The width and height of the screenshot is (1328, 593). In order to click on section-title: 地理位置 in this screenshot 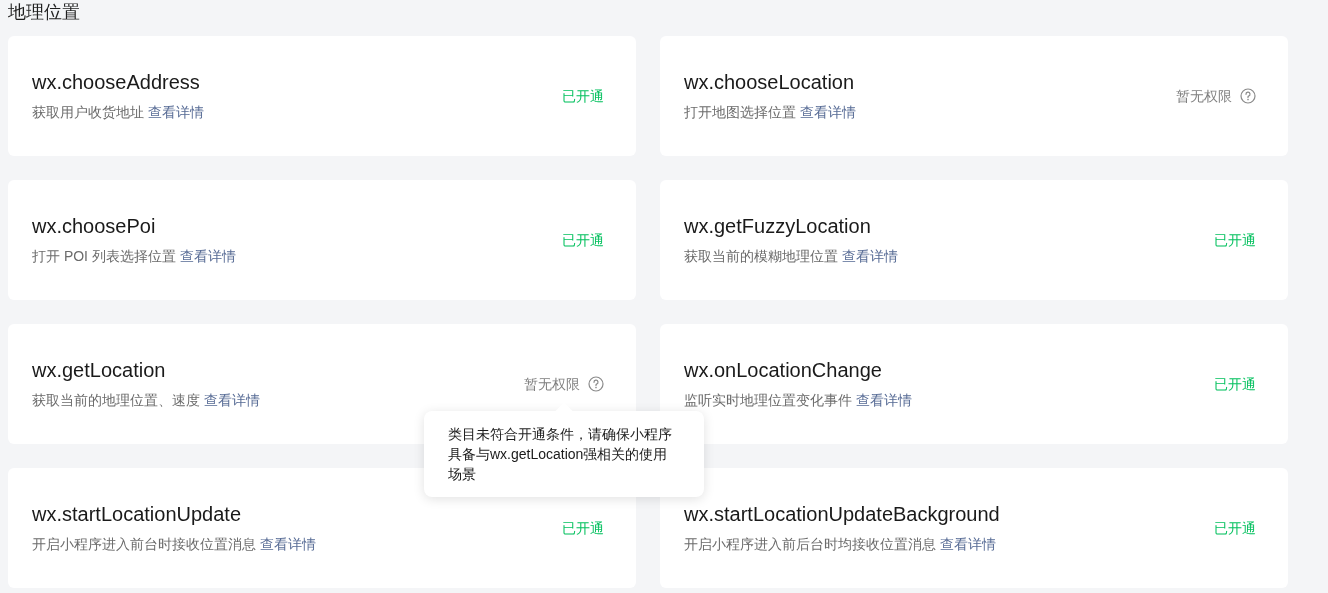, I will do `click(44, 12)`.